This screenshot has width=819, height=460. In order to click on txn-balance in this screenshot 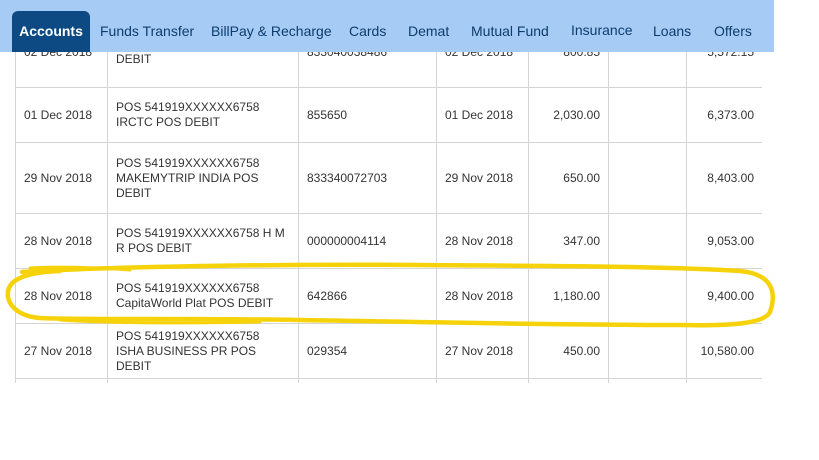, I will do `click(724, 380)`.